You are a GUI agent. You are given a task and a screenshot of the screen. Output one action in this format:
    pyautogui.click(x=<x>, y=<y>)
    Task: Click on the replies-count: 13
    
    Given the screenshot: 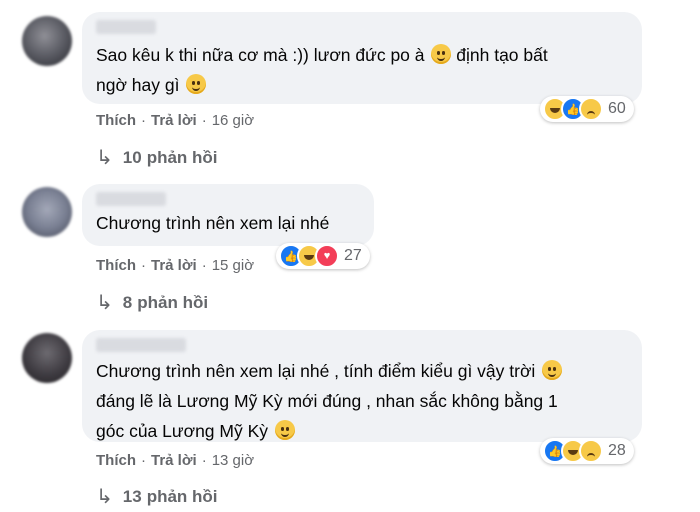 What is the action you would take?
    pyautogui.click(x=132, y=496)
    